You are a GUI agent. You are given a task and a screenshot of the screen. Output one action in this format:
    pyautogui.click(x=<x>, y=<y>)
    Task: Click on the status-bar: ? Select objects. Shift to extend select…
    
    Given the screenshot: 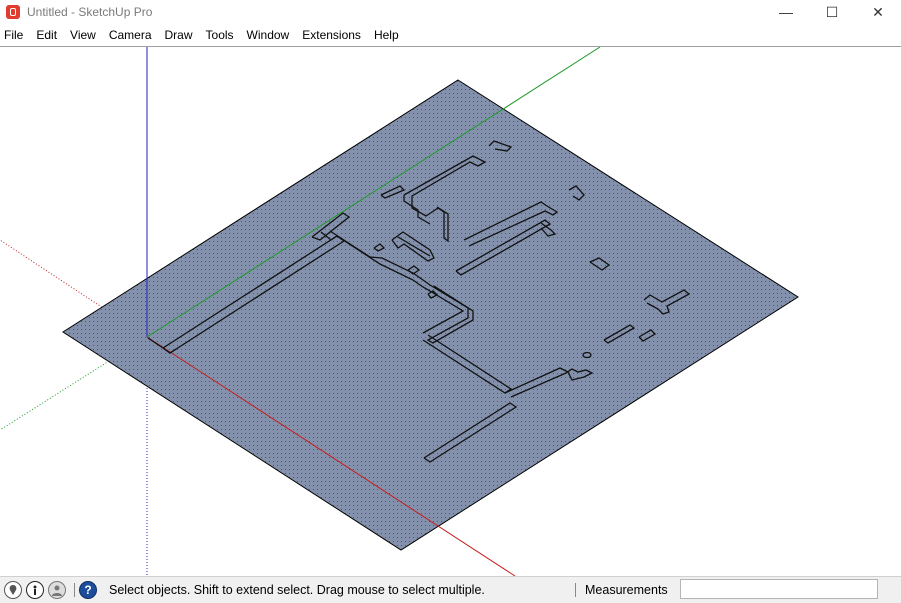 What is the action you would take?
    pyautogui.click(x=450, y=589)
    